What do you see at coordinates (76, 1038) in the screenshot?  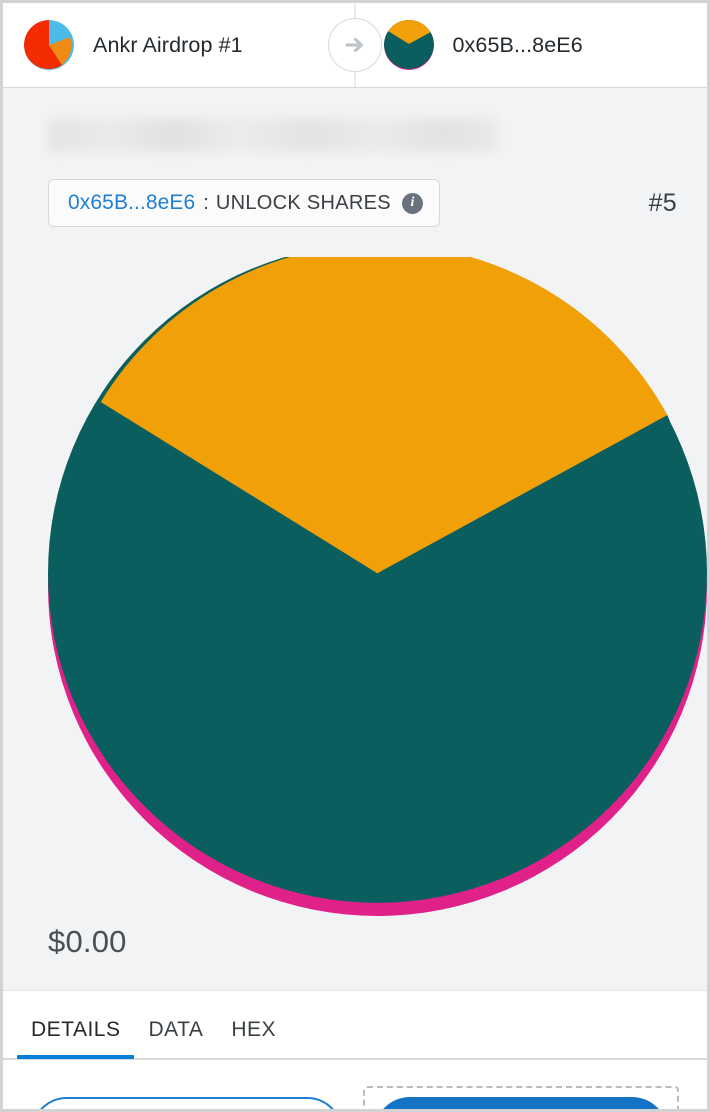 I see `tab-details: DETAILS` at bounding box center [76, 1038].